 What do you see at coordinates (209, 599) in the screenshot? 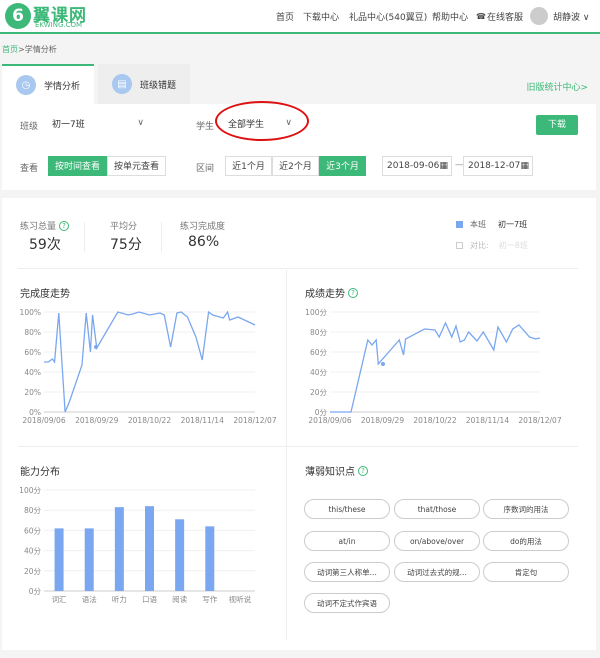
I see `ability-chart-category-label: 写作` at bounding box center [209, 599].